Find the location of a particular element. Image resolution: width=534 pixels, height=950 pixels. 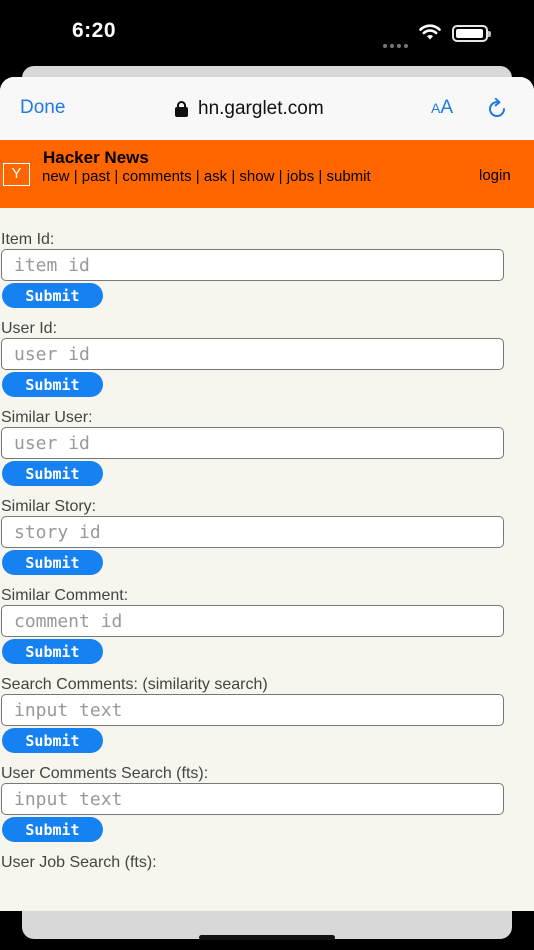

nav-link-new: new is located at coordinates (56, 176).